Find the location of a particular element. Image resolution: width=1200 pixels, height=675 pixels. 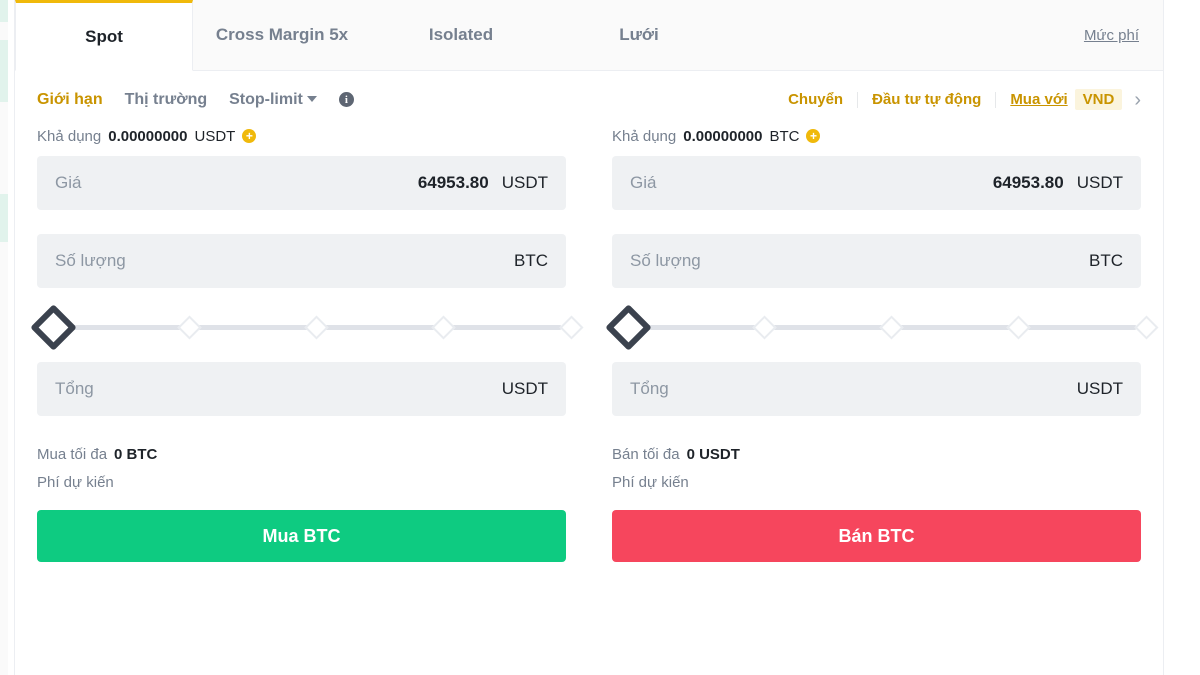

buy-amount-slider is located at coordinates (307, 327).